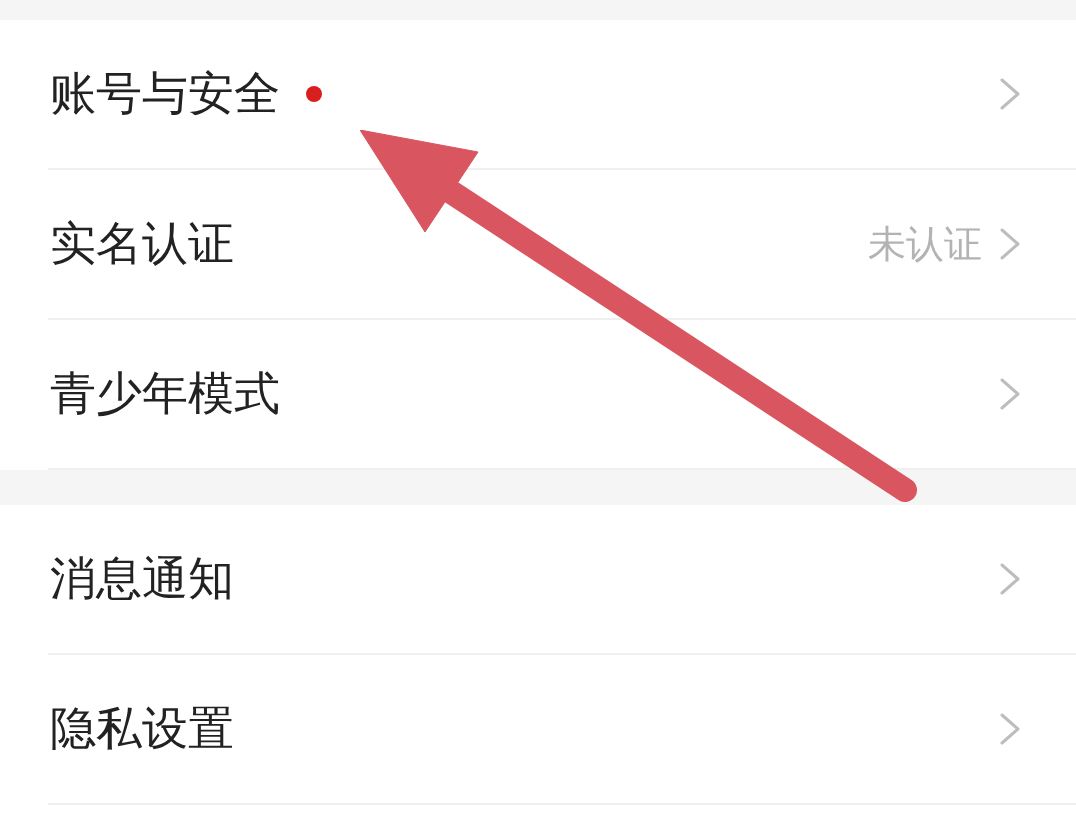 The height and width of the screenshot is (816, 1076). Describe the element at coordinates (925, 244) in the screenshot. I see `status-text: 未认证` at that location.